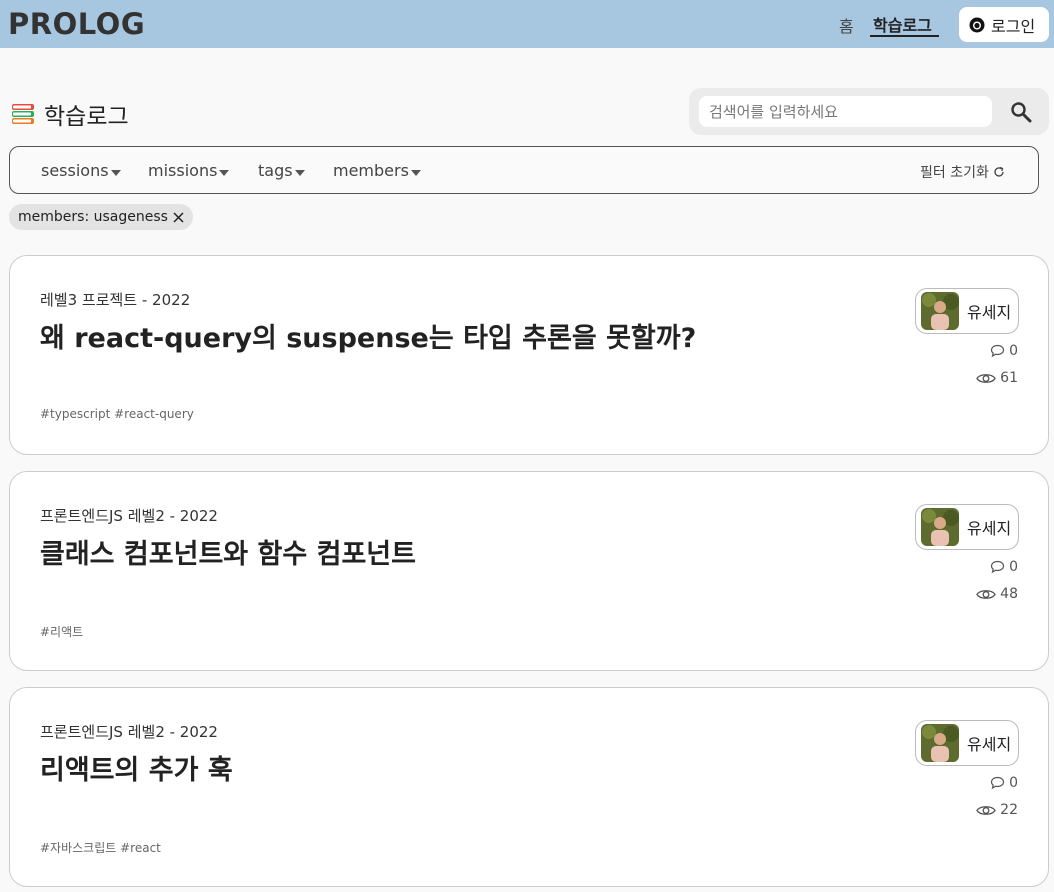 The width and height of the screenshot is (1054, 892). I want to click on github-icon, so click(977, 24).